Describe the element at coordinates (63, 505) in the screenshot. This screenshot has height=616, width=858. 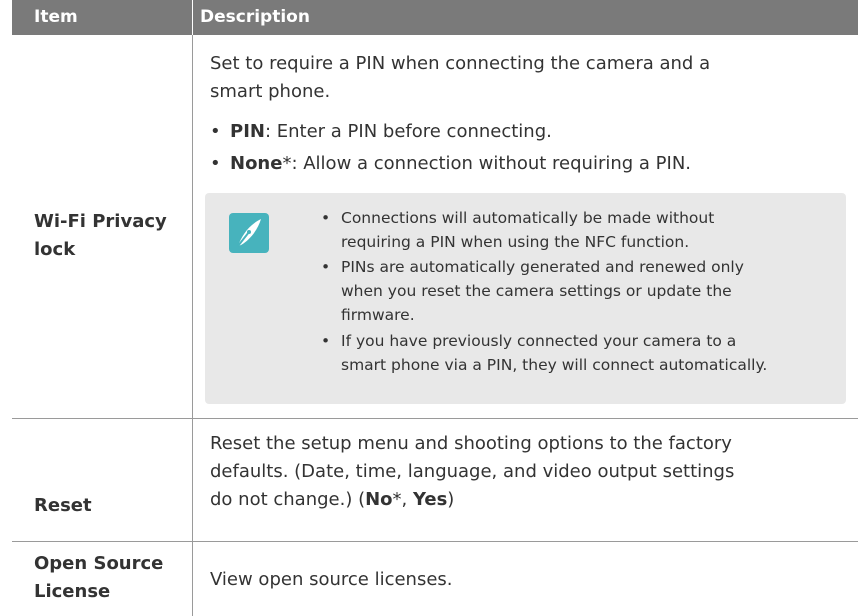
I see `row-label-reset: Reset` at that location.